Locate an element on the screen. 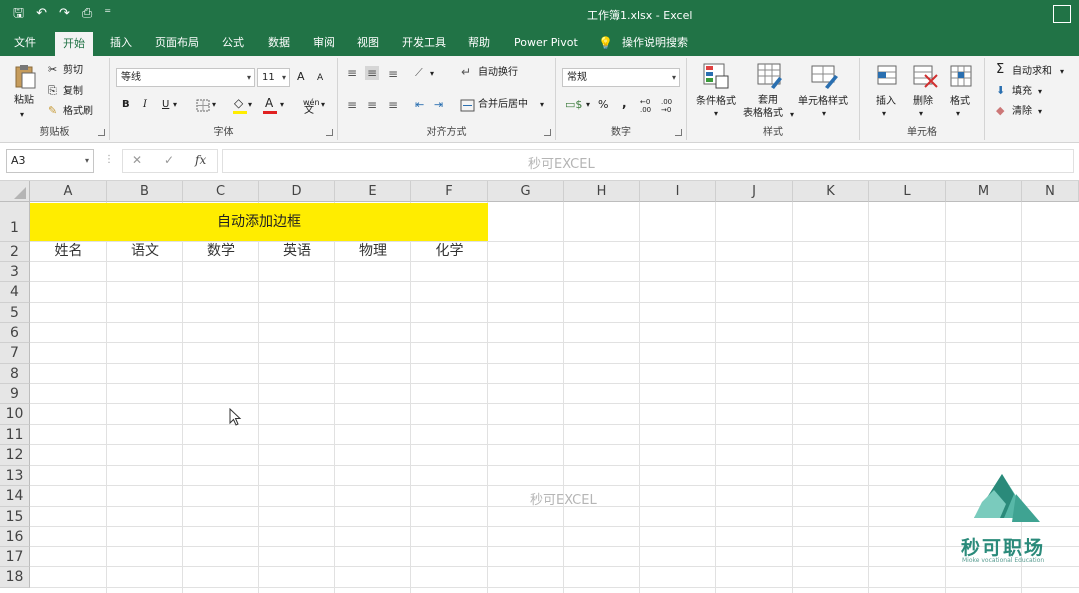 The width and height of the screenshot is (1079, 593). column-header-h: H is located at coordinates (602, 191).